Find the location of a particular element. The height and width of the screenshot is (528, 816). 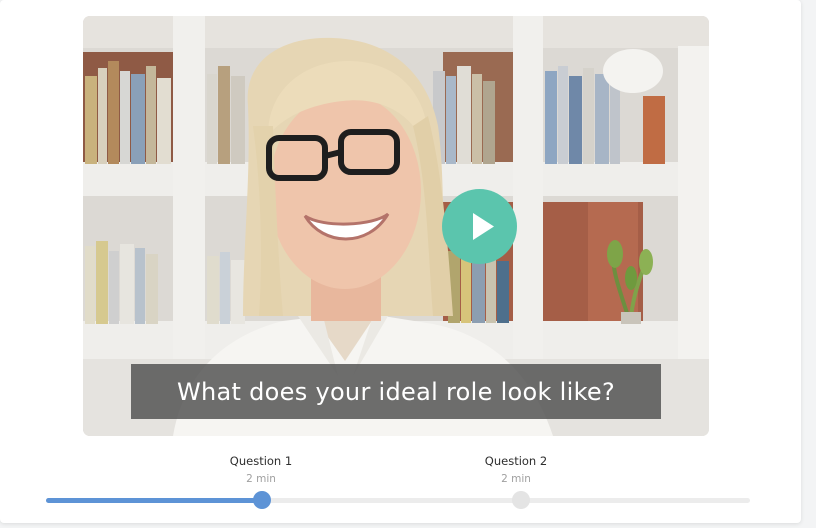

question-caption: What does your ideal role look like? is located at coordinates (396, 391).